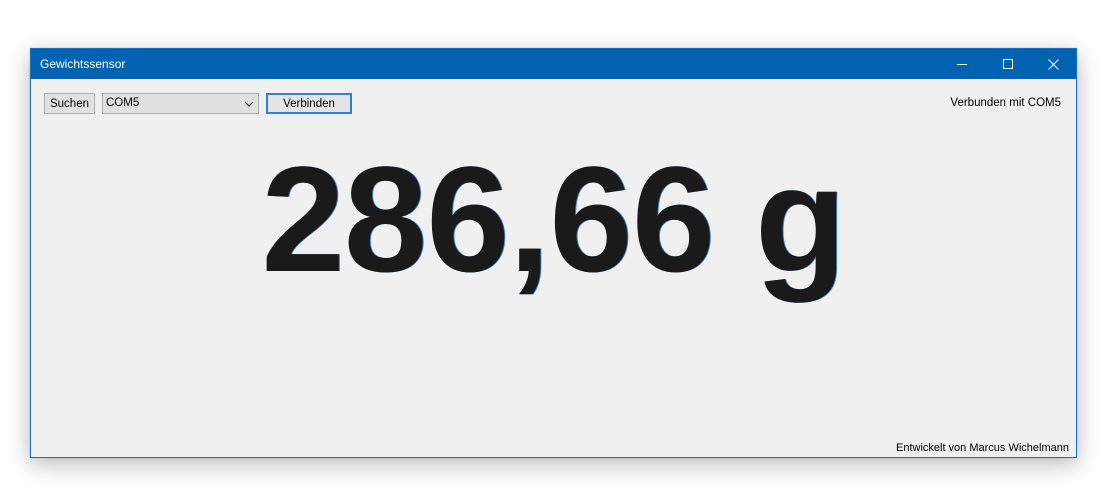  I want to click on minimize-button, so click(962, 64).